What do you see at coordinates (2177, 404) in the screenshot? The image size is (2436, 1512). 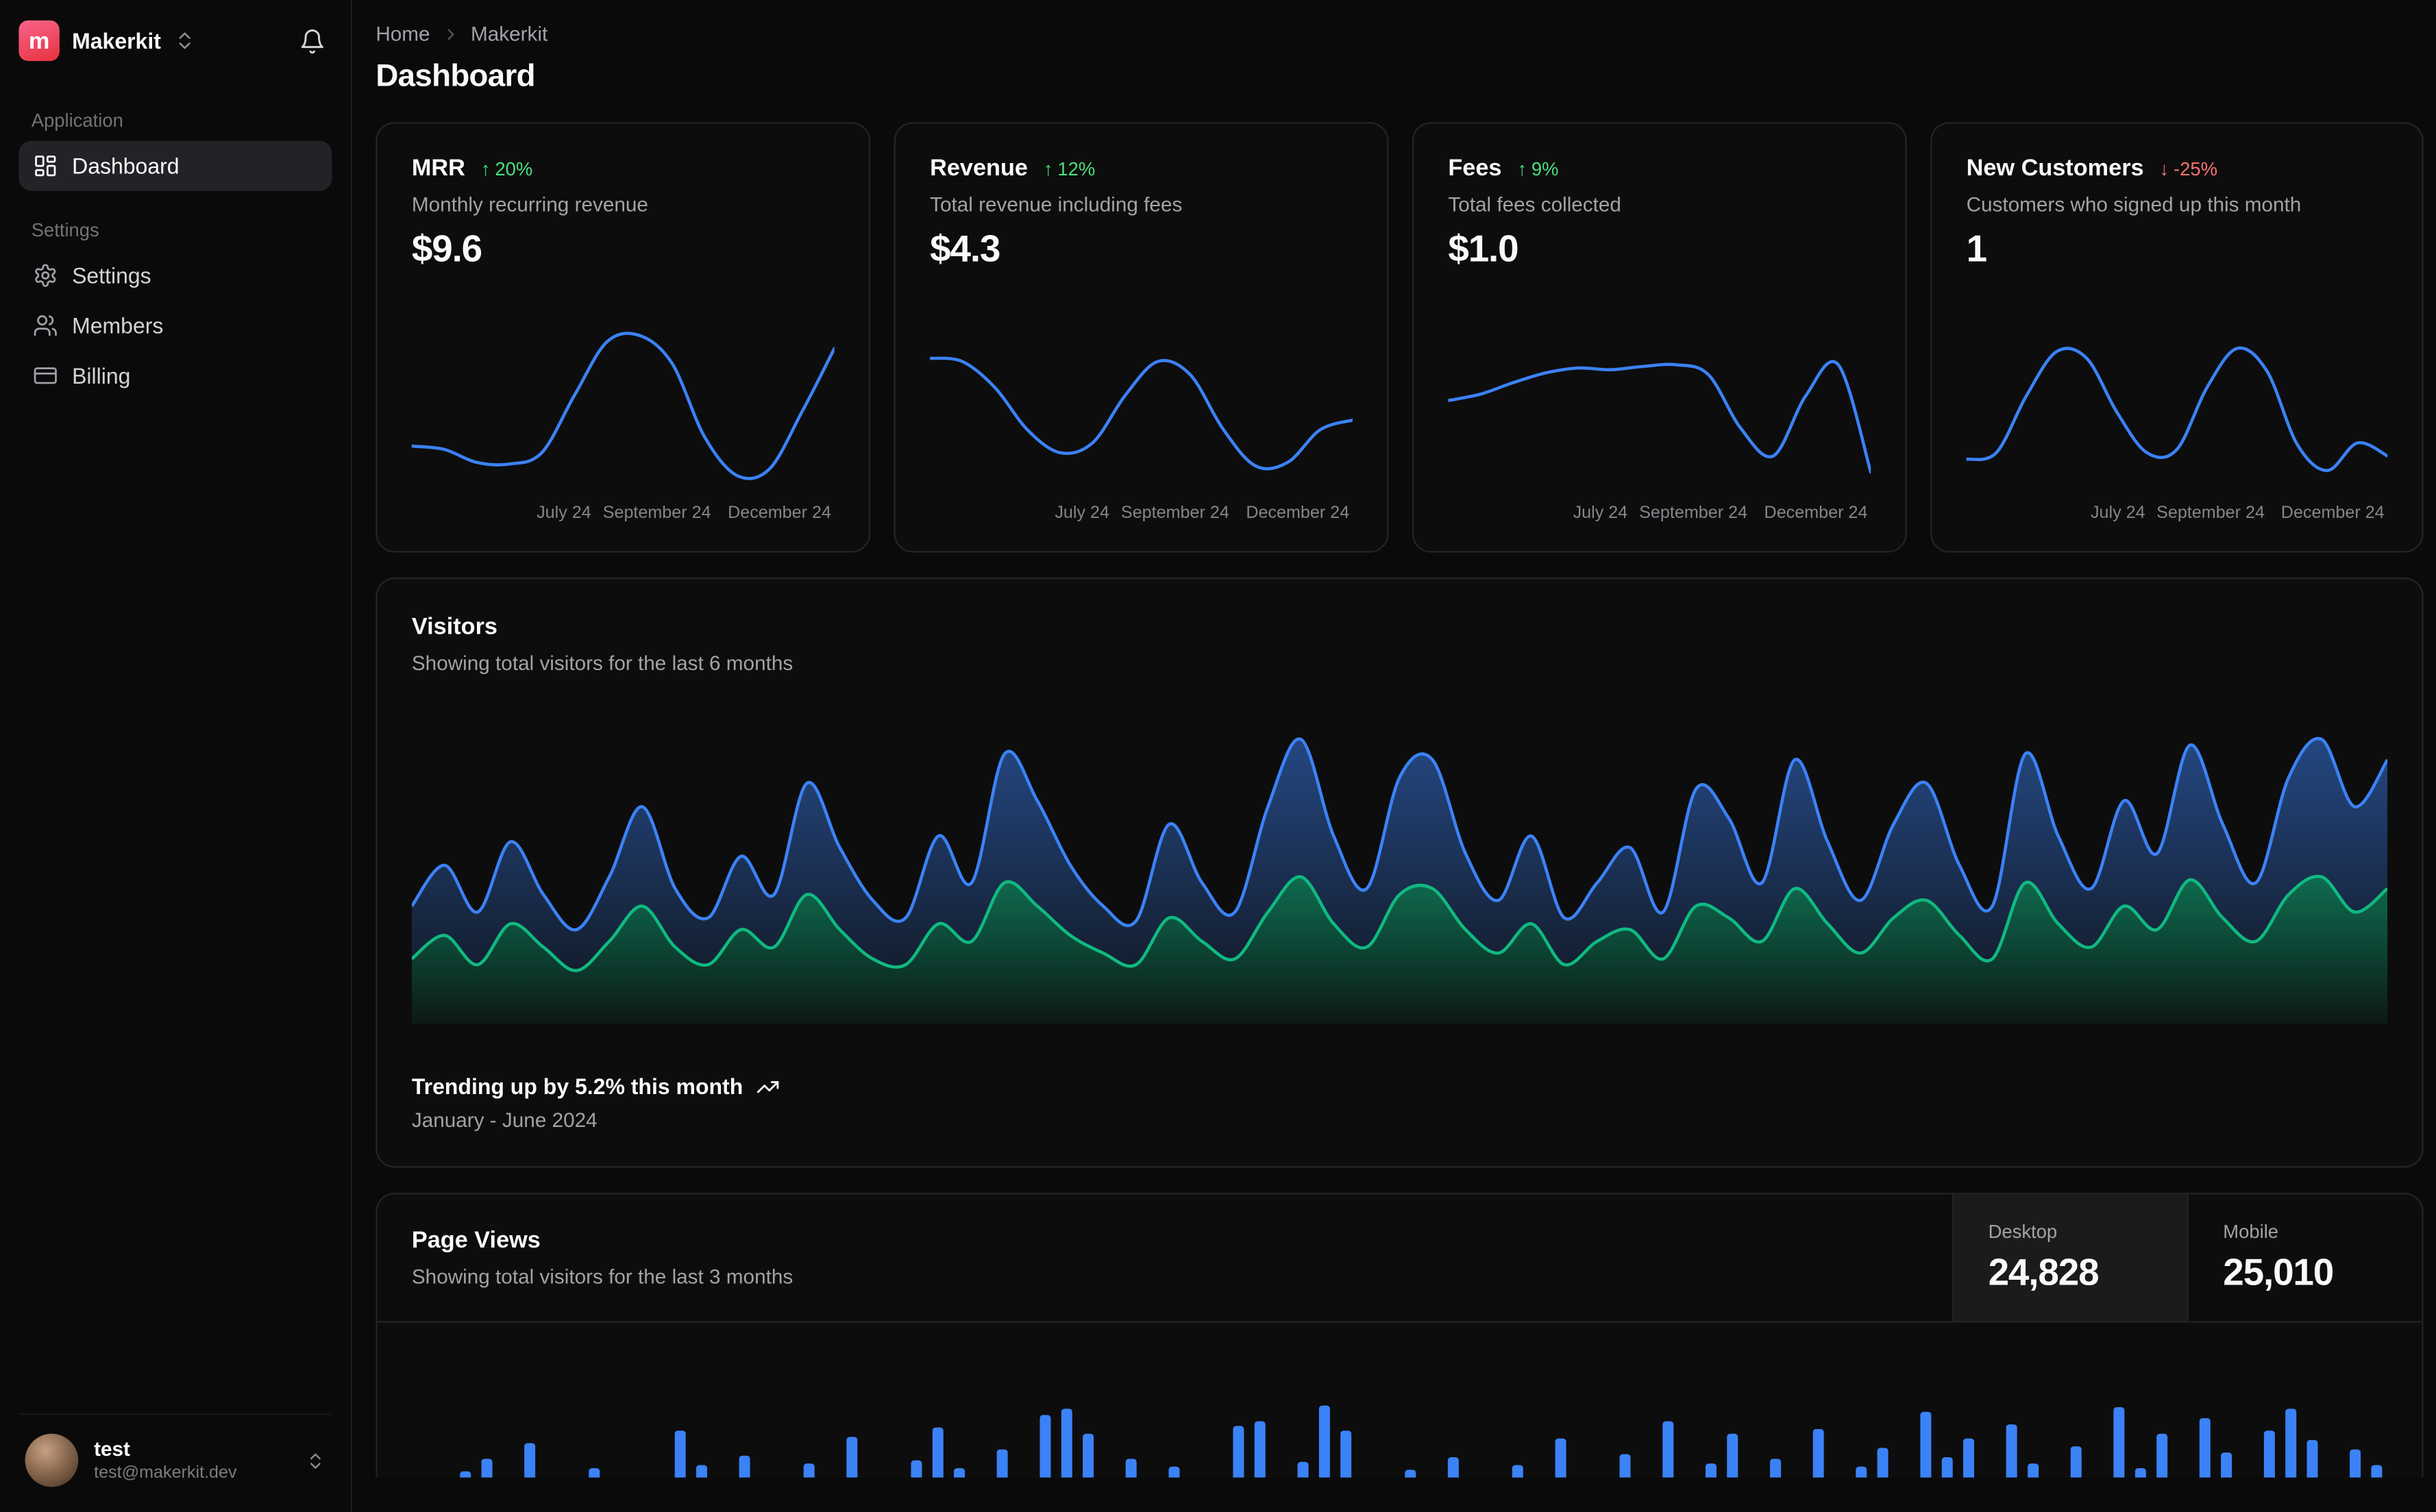 I see `new-customers-sparkline-chart` at bounding box center [2177, 404].